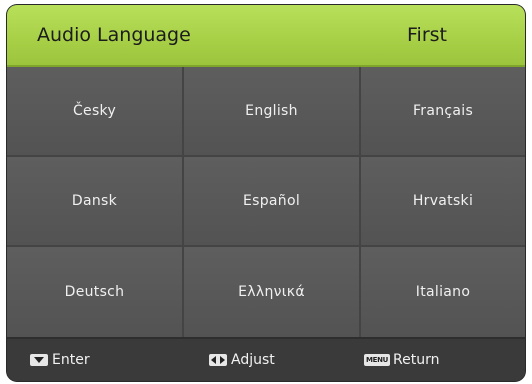 This screenshot has height=384, width=532. What do you see at coordinates (39, 360) in the screenshot?
I see `down-arrow-key-icon` at bounding box center [39, 360].